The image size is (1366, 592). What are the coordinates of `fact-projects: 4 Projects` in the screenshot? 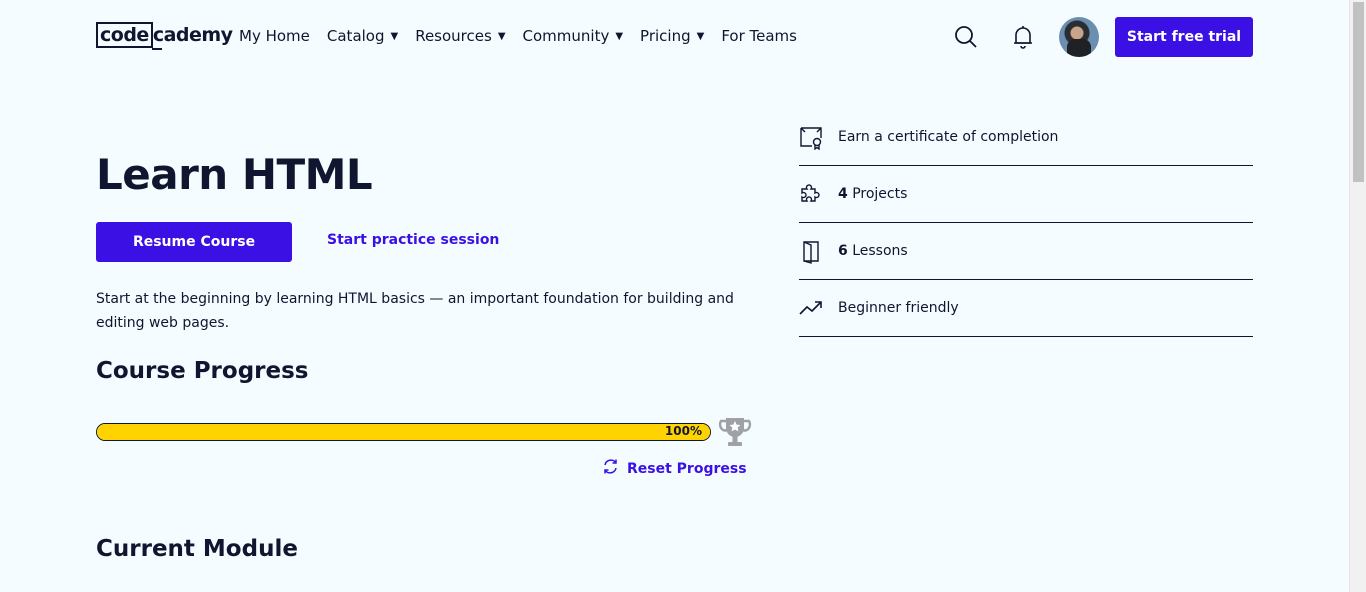 It's located at (1026, 194).